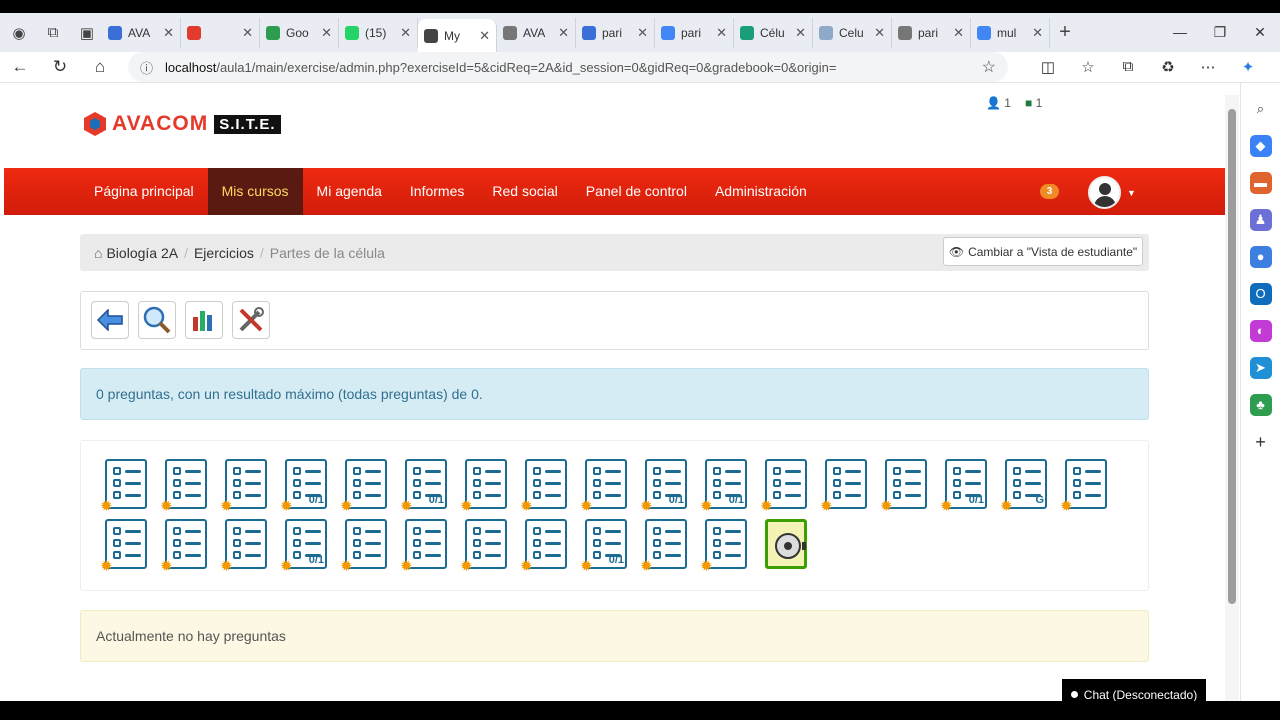 The width and height of the screenshot is (1280, 720). Describe the element at coordinates (1065, 32) in the screenshot. I see `new-tab-button: +` at that location.